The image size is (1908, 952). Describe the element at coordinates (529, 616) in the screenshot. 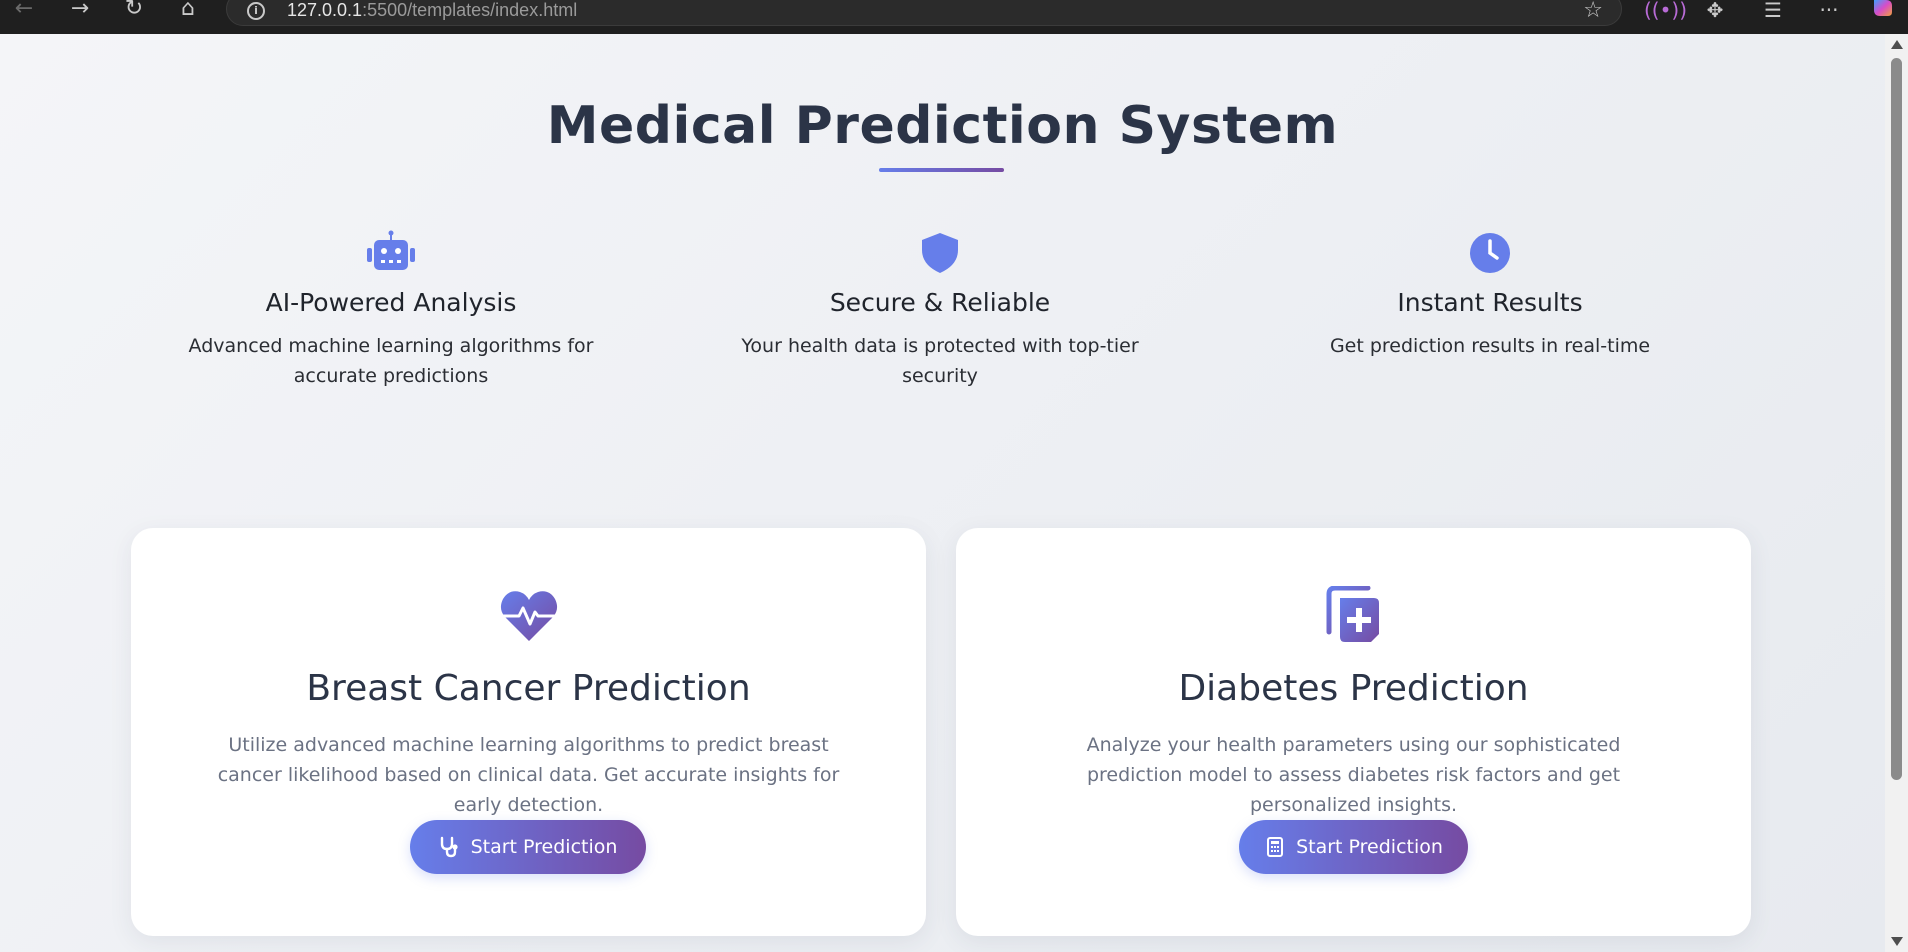

I see `heart-pulse-icon` at that location.